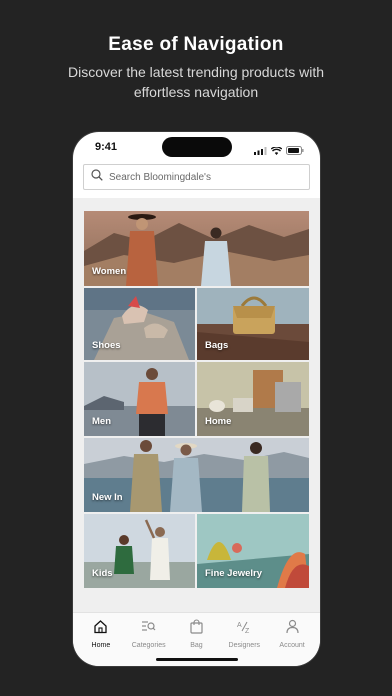 The image size is (392, 696). I want to click on category-label-kids: Kids, so click(102, 573).